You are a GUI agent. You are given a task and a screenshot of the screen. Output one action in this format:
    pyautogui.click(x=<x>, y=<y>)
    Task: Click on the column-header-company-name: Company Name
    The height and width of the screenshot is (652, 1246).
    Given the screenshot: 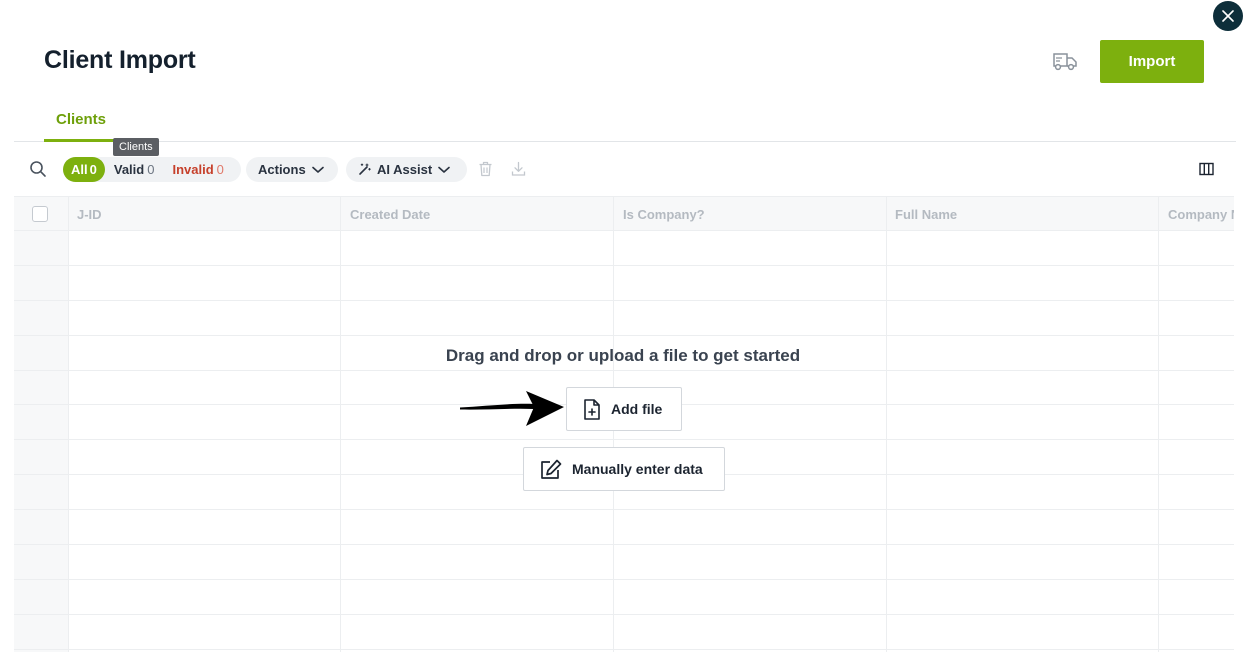 What is the action you would take?
    pyautogui.click(x=1196, y=214)
    